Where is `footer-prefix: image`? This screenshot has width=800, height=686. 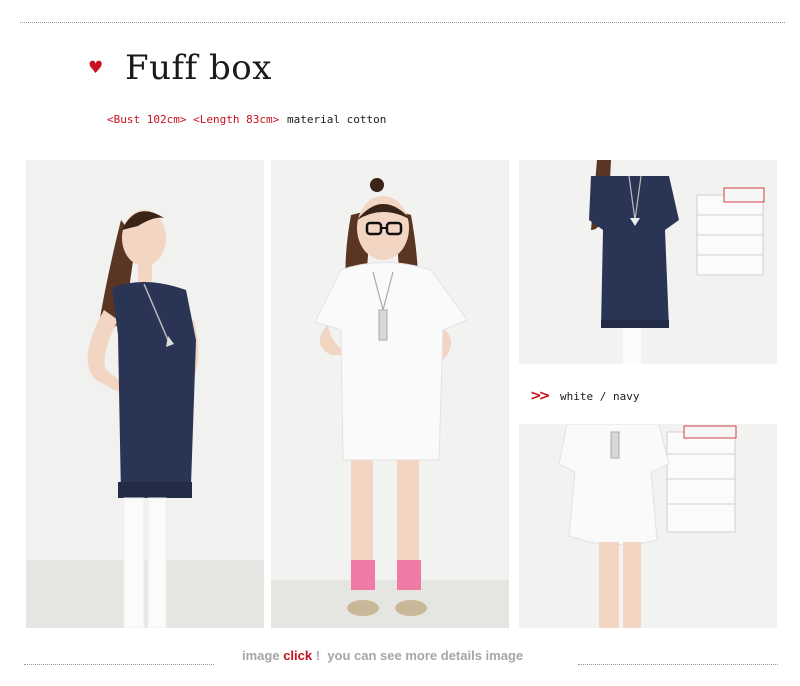
footer-prefix: image is located at coordinates (261, 655).